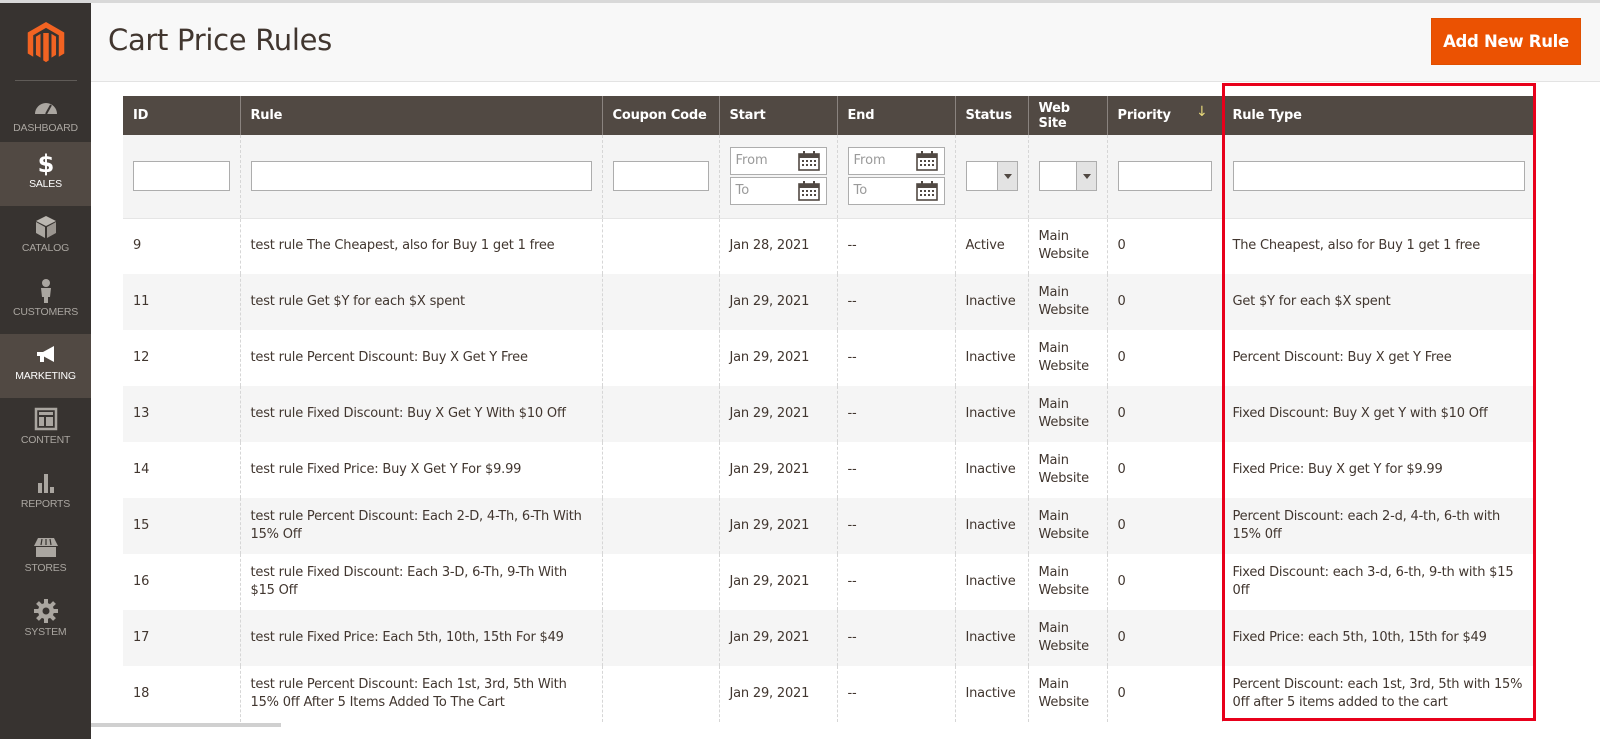 This screenshot has height=739, width=1600. I want to click on filter-cell-id, so click(181, 177).